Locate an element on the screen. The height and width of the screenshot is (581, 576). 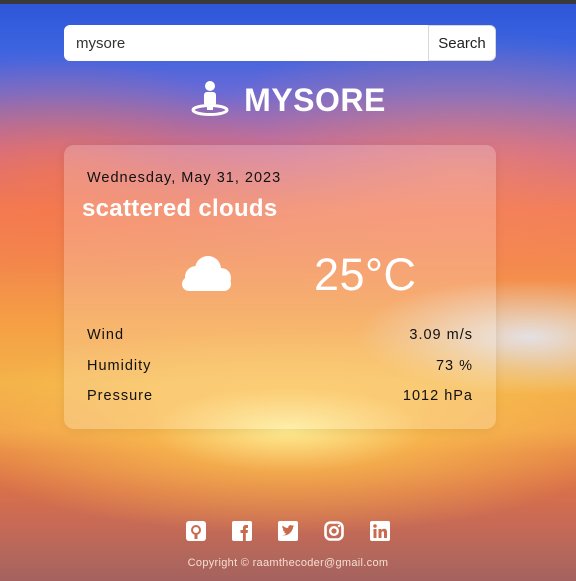
weather-description: scattered clouds is located at coordinates (180, 208).